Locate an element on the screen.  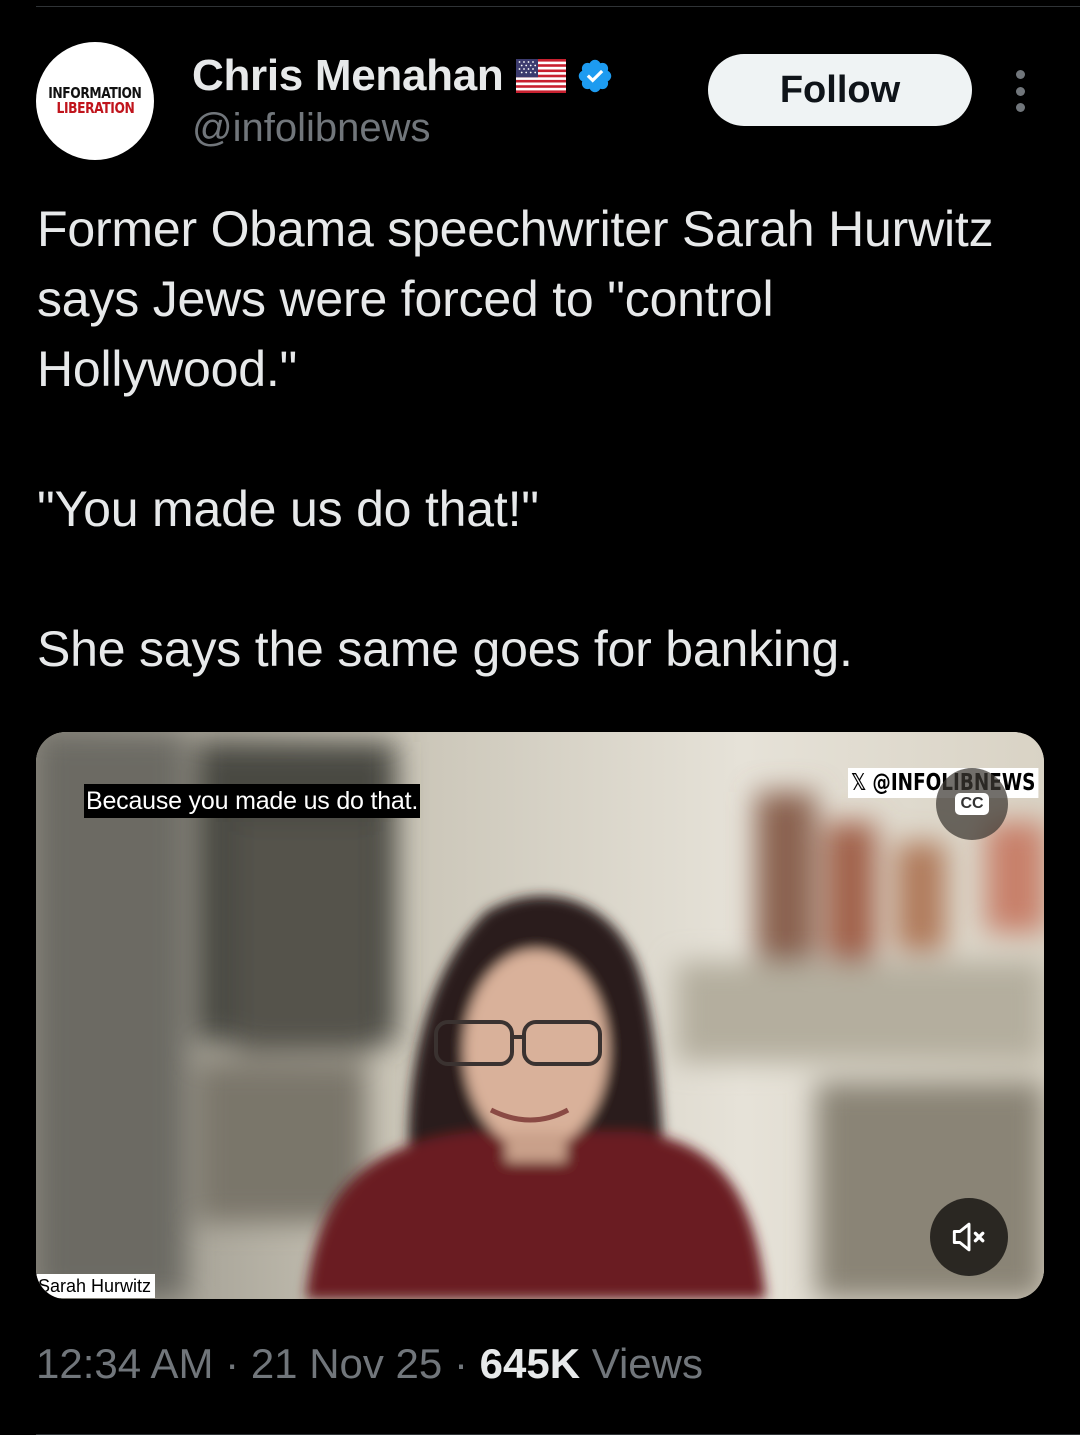
cc-icon: CC is located at coordinates (972, 804).